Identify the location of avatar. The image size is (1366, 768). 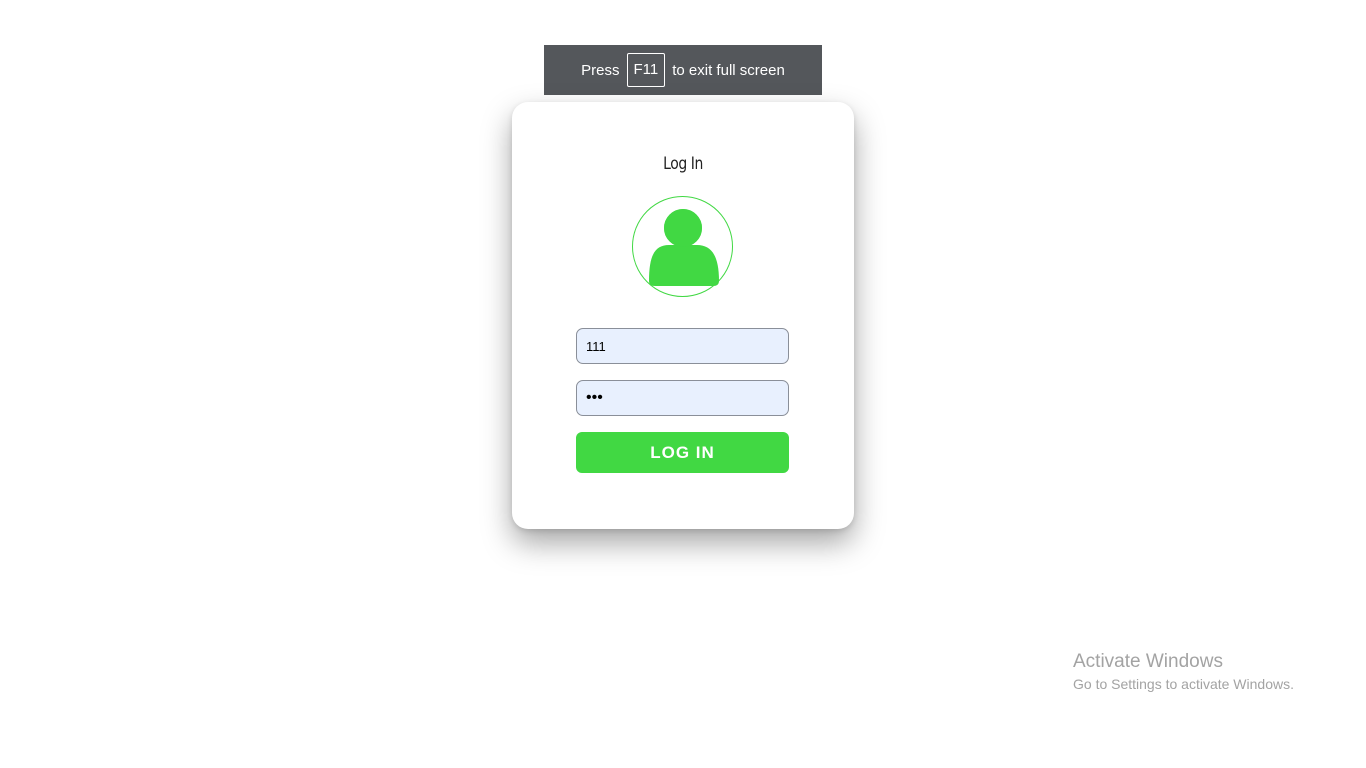
(682, 246).